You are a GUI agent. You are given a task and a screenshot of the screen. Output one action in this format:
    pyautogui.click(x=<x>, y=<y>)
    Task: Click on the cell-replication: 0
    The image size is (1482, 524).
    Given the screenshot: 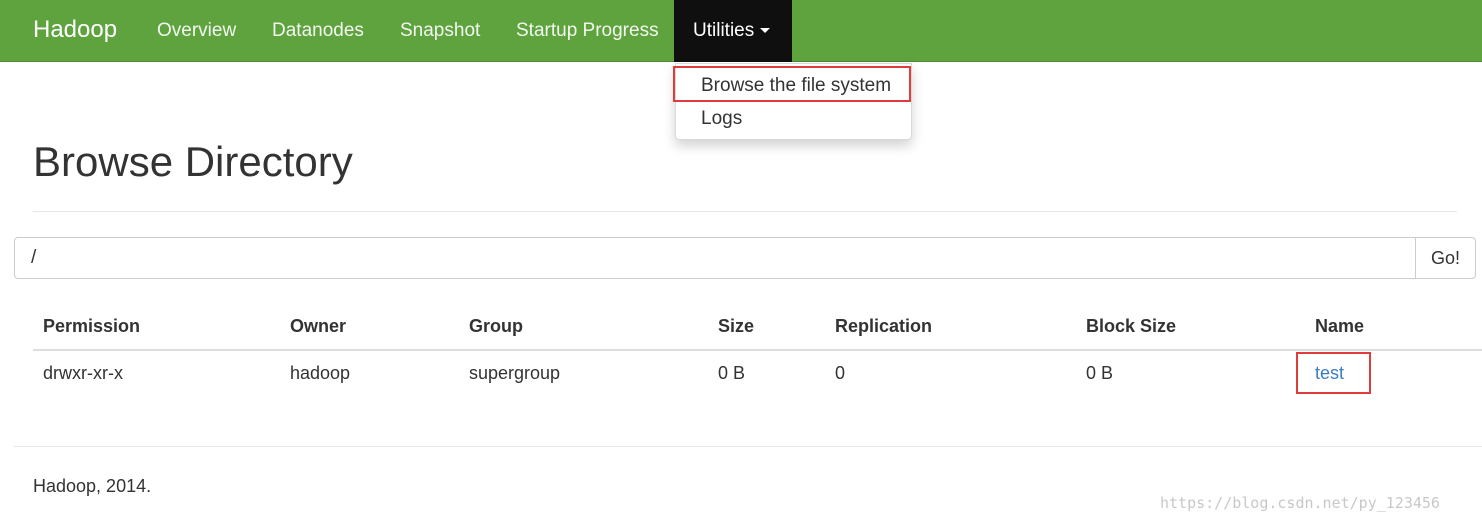 What is the action you would take?
    pyautogui.click(x=840, y=373)
    